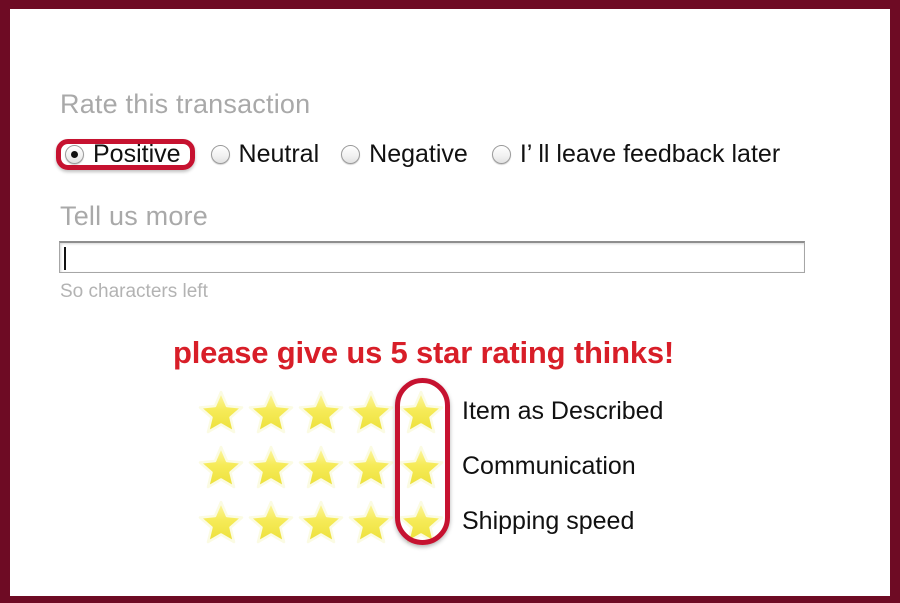 This screenshot has height=603, width=900. I want to click on star-group-item-as-described, so click(321, 412).